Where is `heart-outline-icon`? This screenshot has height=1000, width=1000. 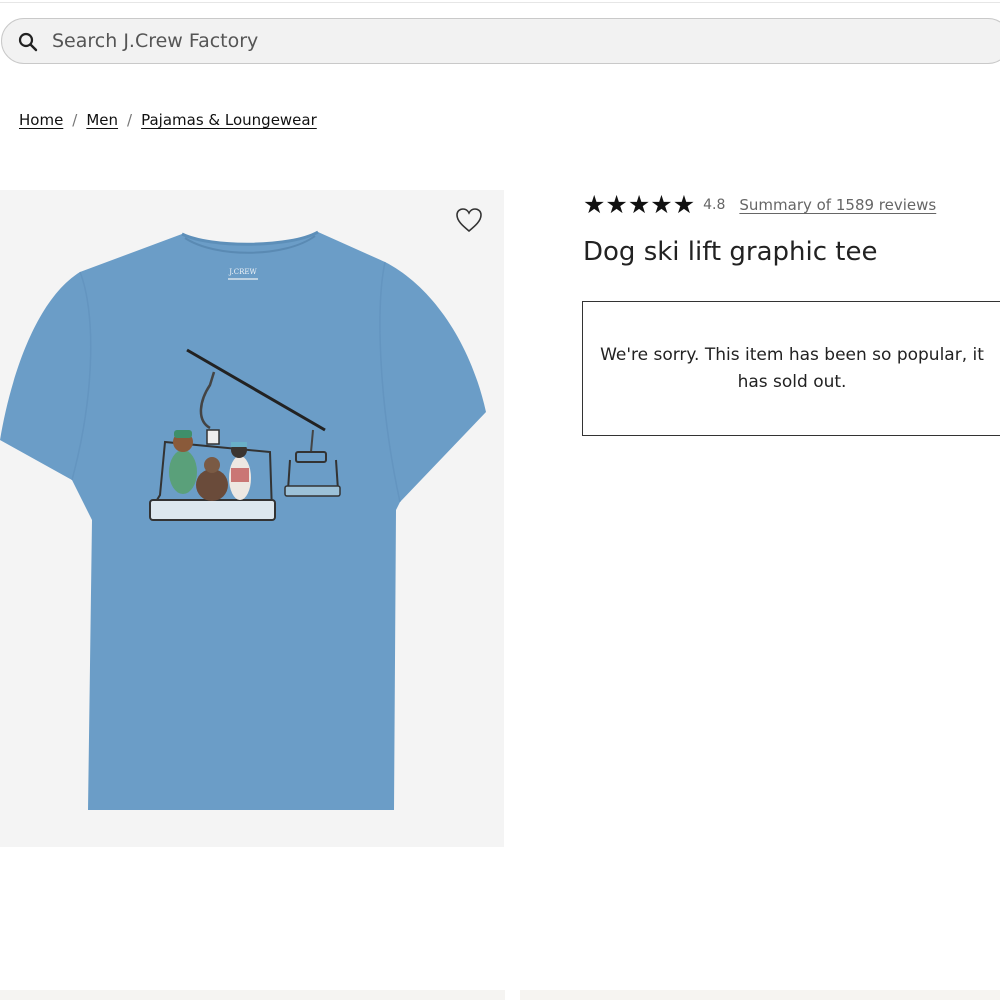
heart-outline-icon is located at coordinates (469, 220).